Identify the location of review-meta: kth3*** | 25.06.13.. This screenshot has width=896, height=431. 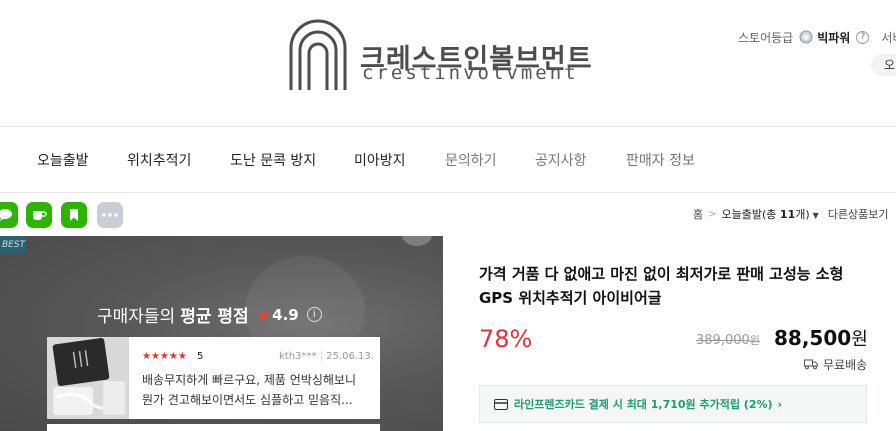
(326, 356).